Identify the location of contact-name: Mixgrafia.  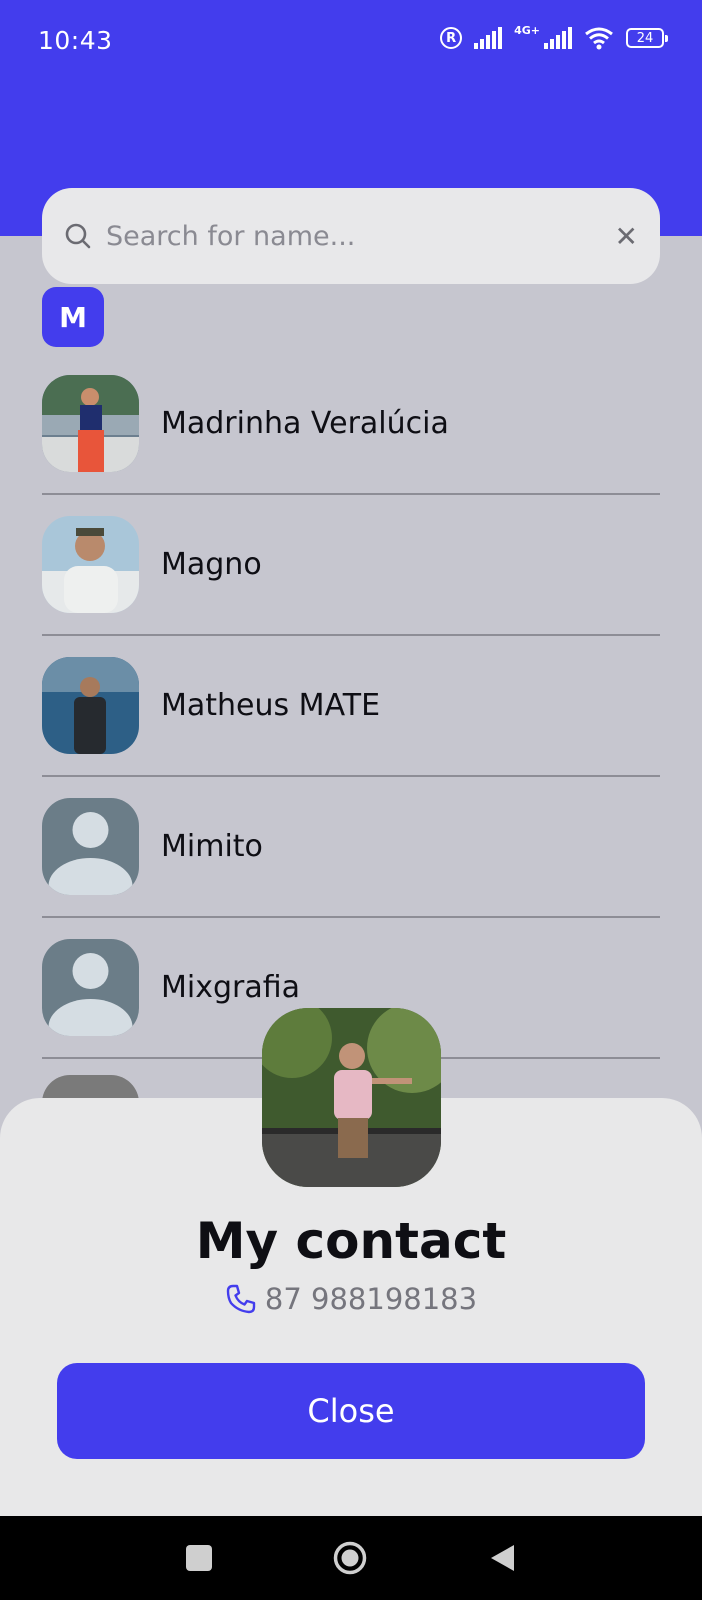
(231, 987).